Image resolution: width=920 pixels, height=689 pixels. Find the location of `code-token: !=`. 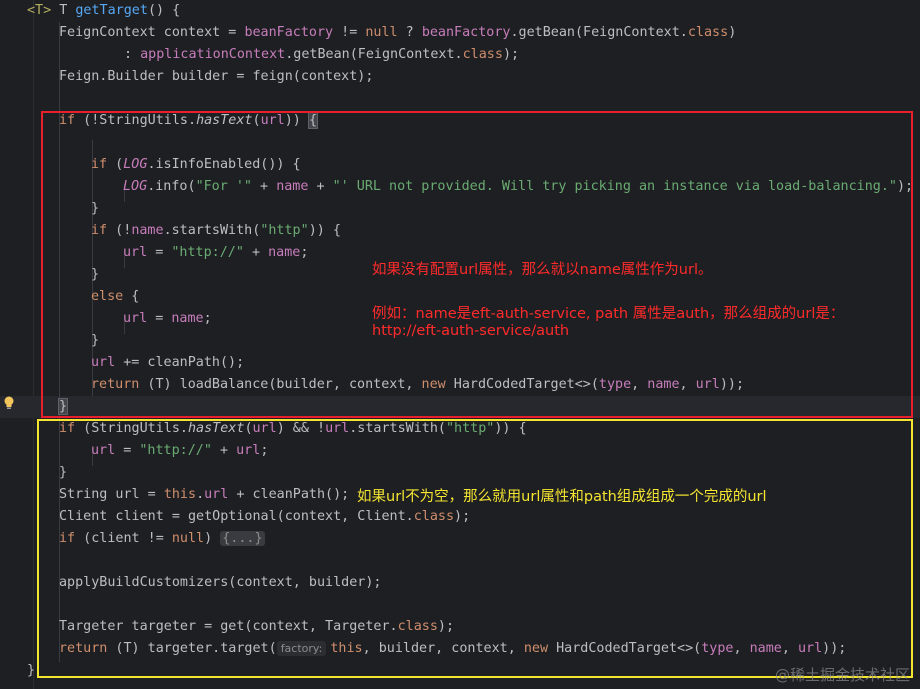

code-token: != is located at coordinates (349, 32).